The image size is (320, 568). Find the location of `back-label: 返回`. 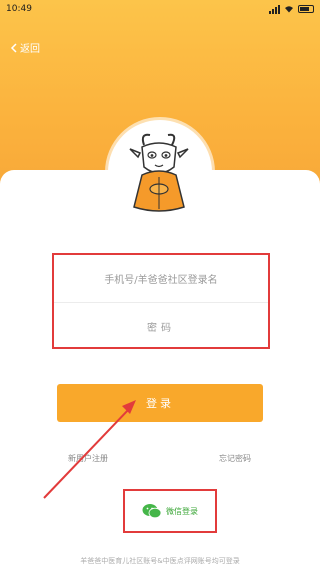

back-label: 返回 is located at coordinates (30, 49).